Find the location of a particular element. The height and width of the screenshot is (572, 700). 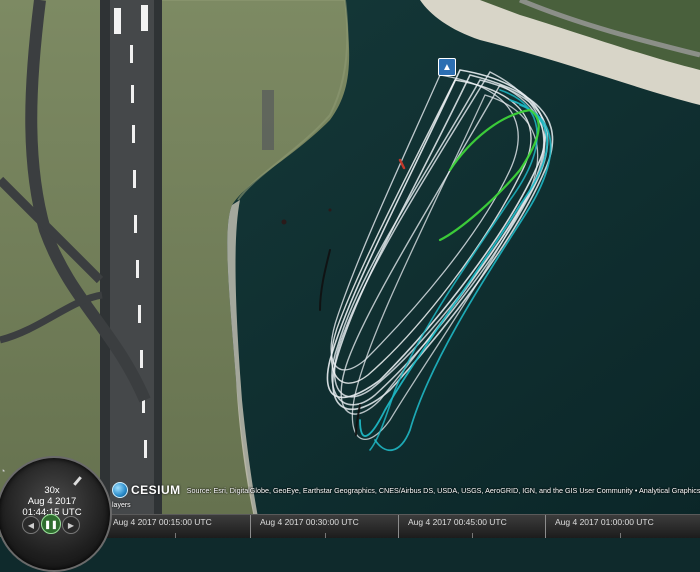

timeline-label: Aug 4 2017 00:15:00 UTC is located at coordinates (162, 522).